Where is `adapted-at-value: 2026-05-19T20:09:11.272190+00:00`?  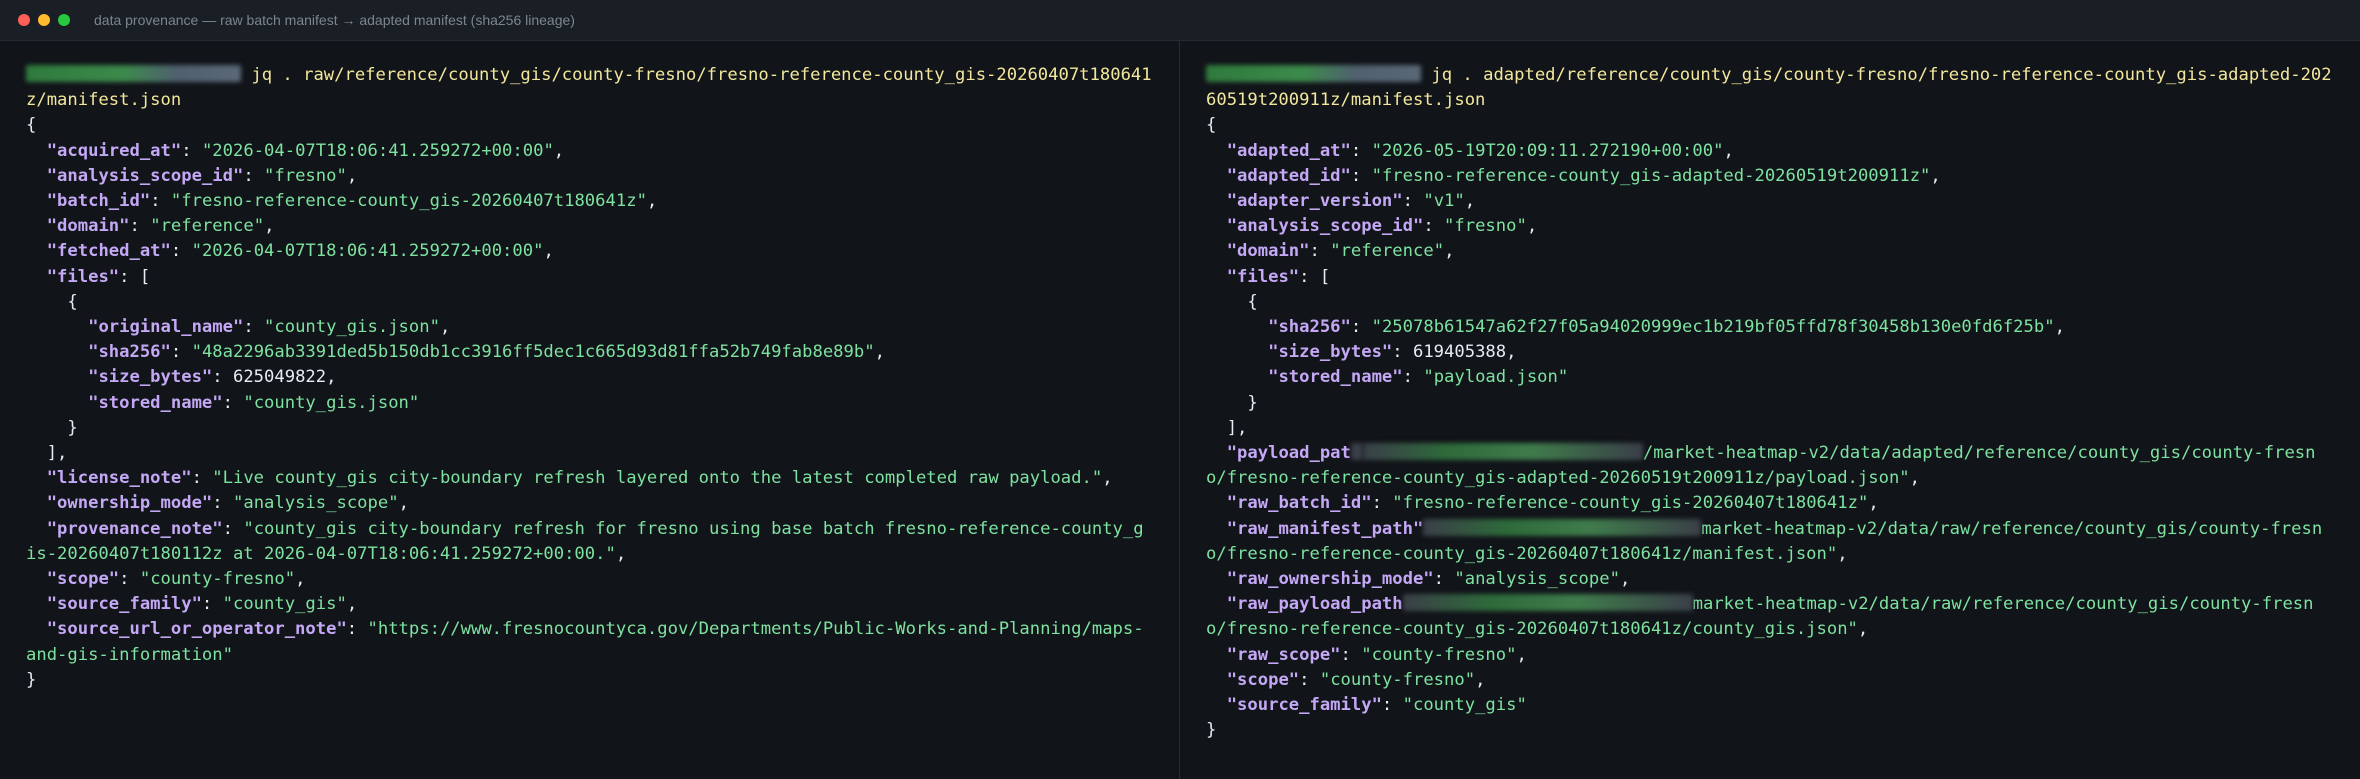
adapted-at-value: 2026-05-19T20:09:11.272190+00:00 is located at coordinates (1547, 150).